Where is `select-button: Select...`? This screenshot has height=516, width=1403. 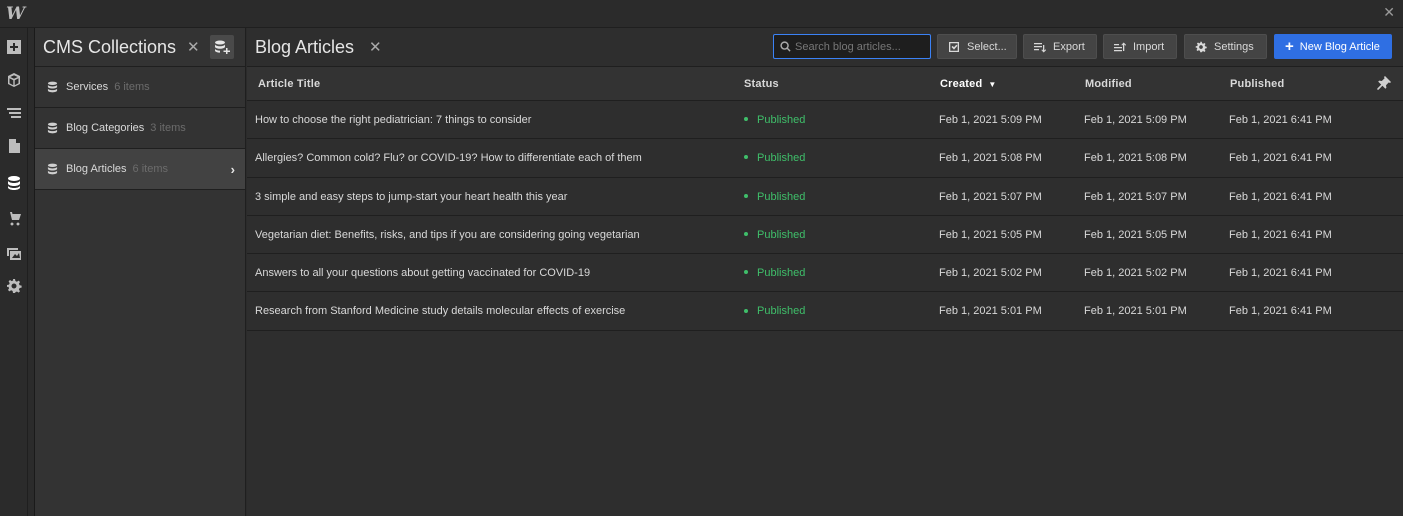 select-button: Select... is located at coordinates (977, 46).